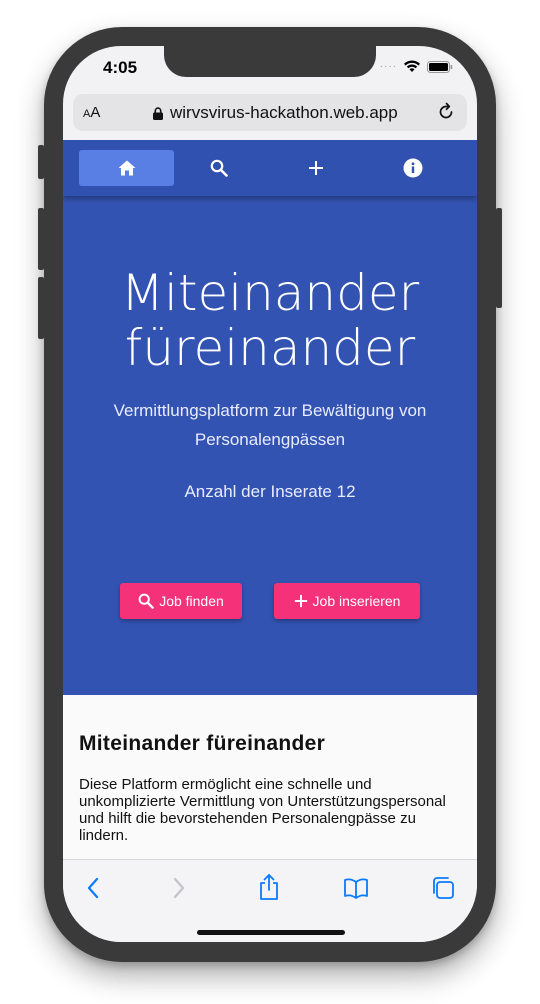 This screenshot has width=540, height=1004. What do you see at coordinates (41, 308) in the screenshot?
I see `volume-down-button` at bounding box center [41, 308].